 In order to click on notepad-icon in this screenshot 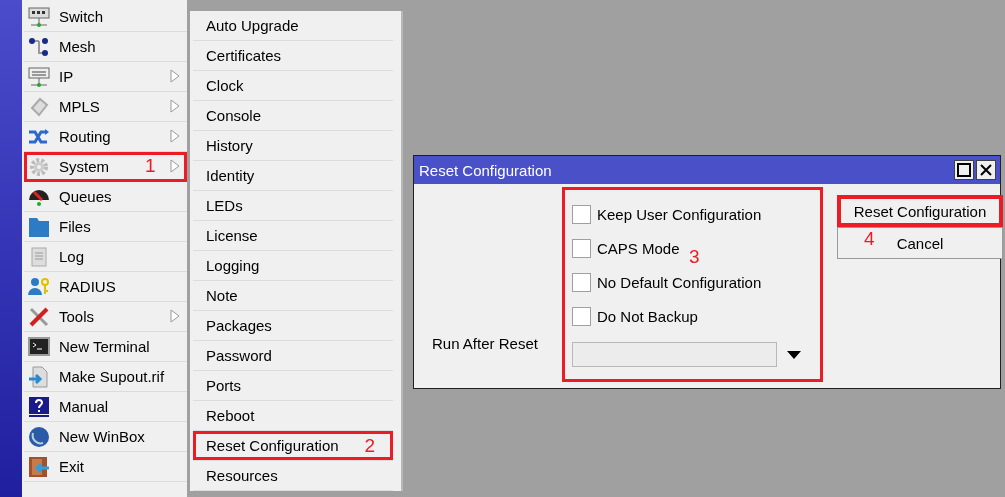, I will do `click(39, 256)`.